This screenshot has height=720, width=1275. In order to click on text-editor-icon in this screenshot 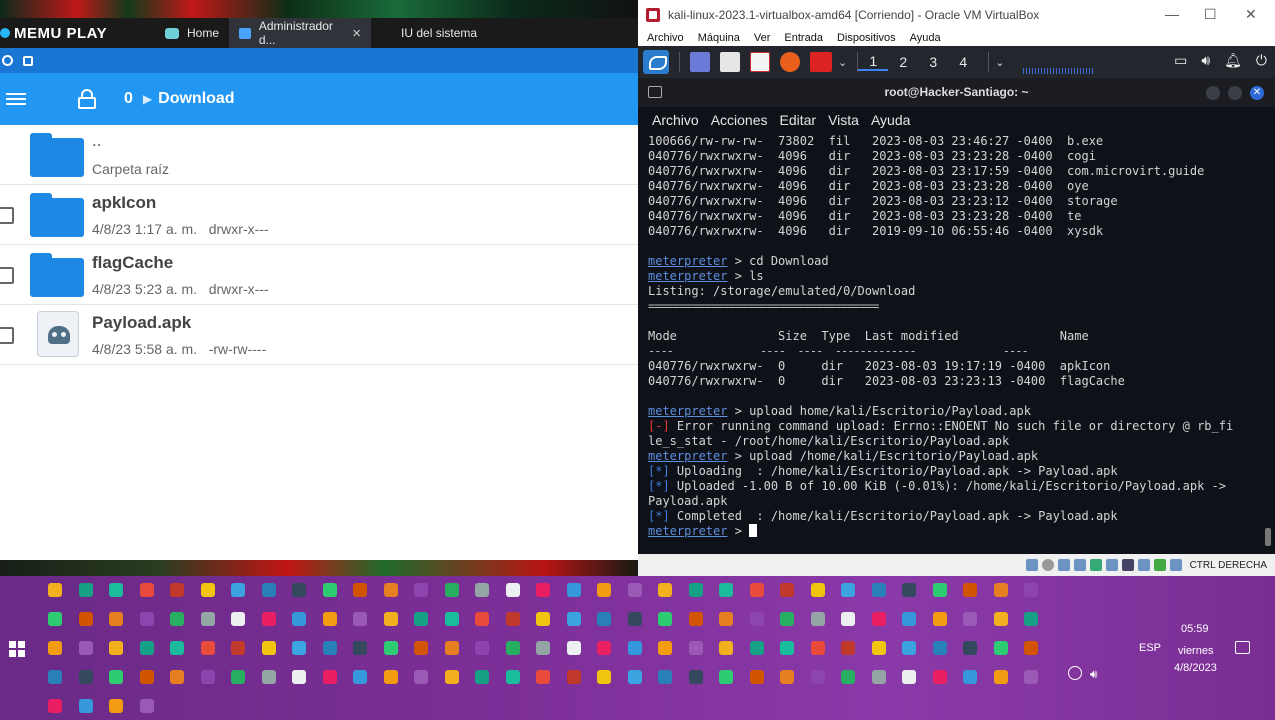, I will do `click(760, 62)`.